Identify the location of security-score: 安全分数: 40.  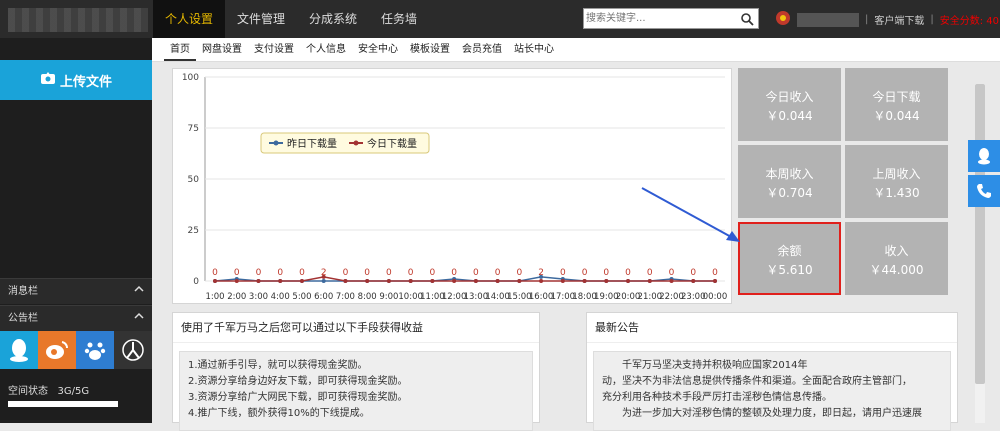
(969, 19).